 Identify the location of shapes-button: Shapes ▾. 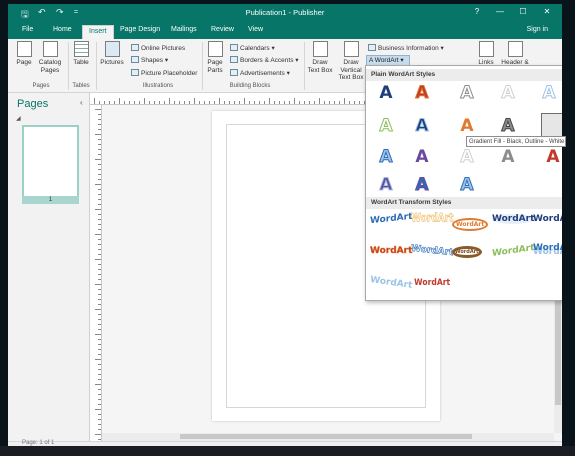
(149, 60).